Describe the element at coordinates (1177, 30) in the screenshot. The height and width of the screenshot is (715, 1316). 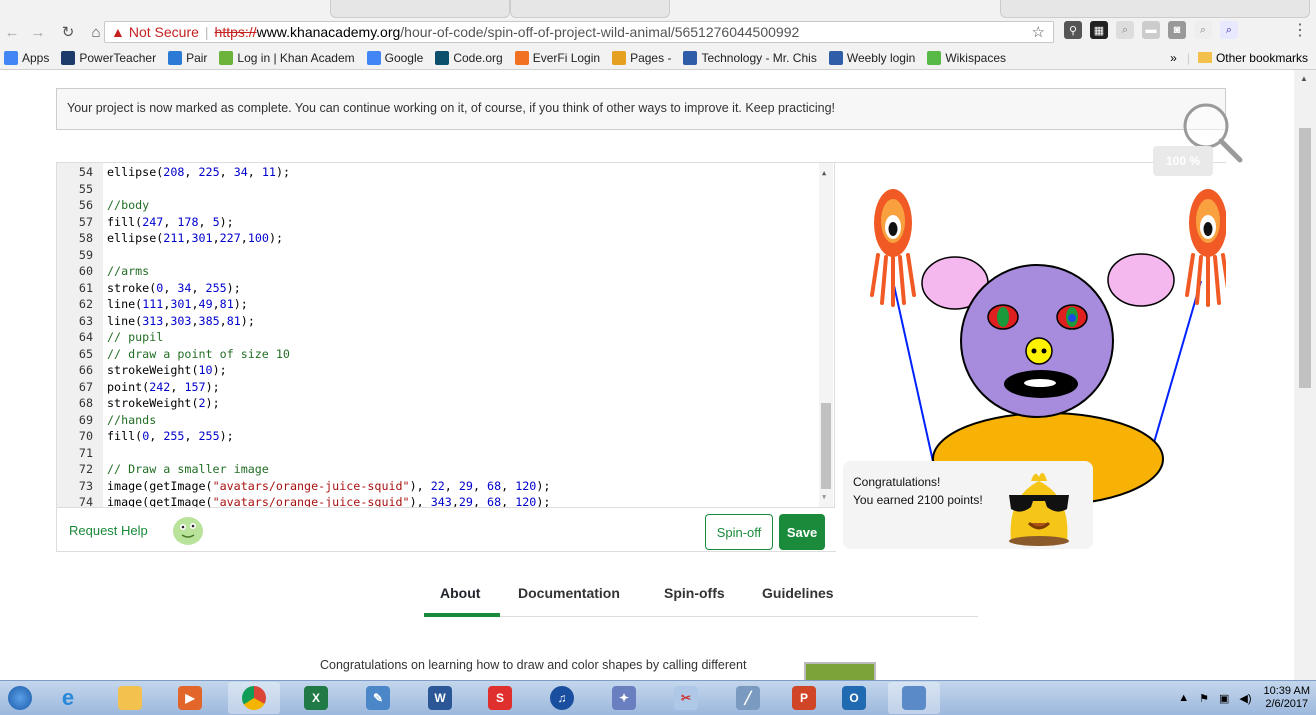
I see `extension-icon: ◙` at that location.